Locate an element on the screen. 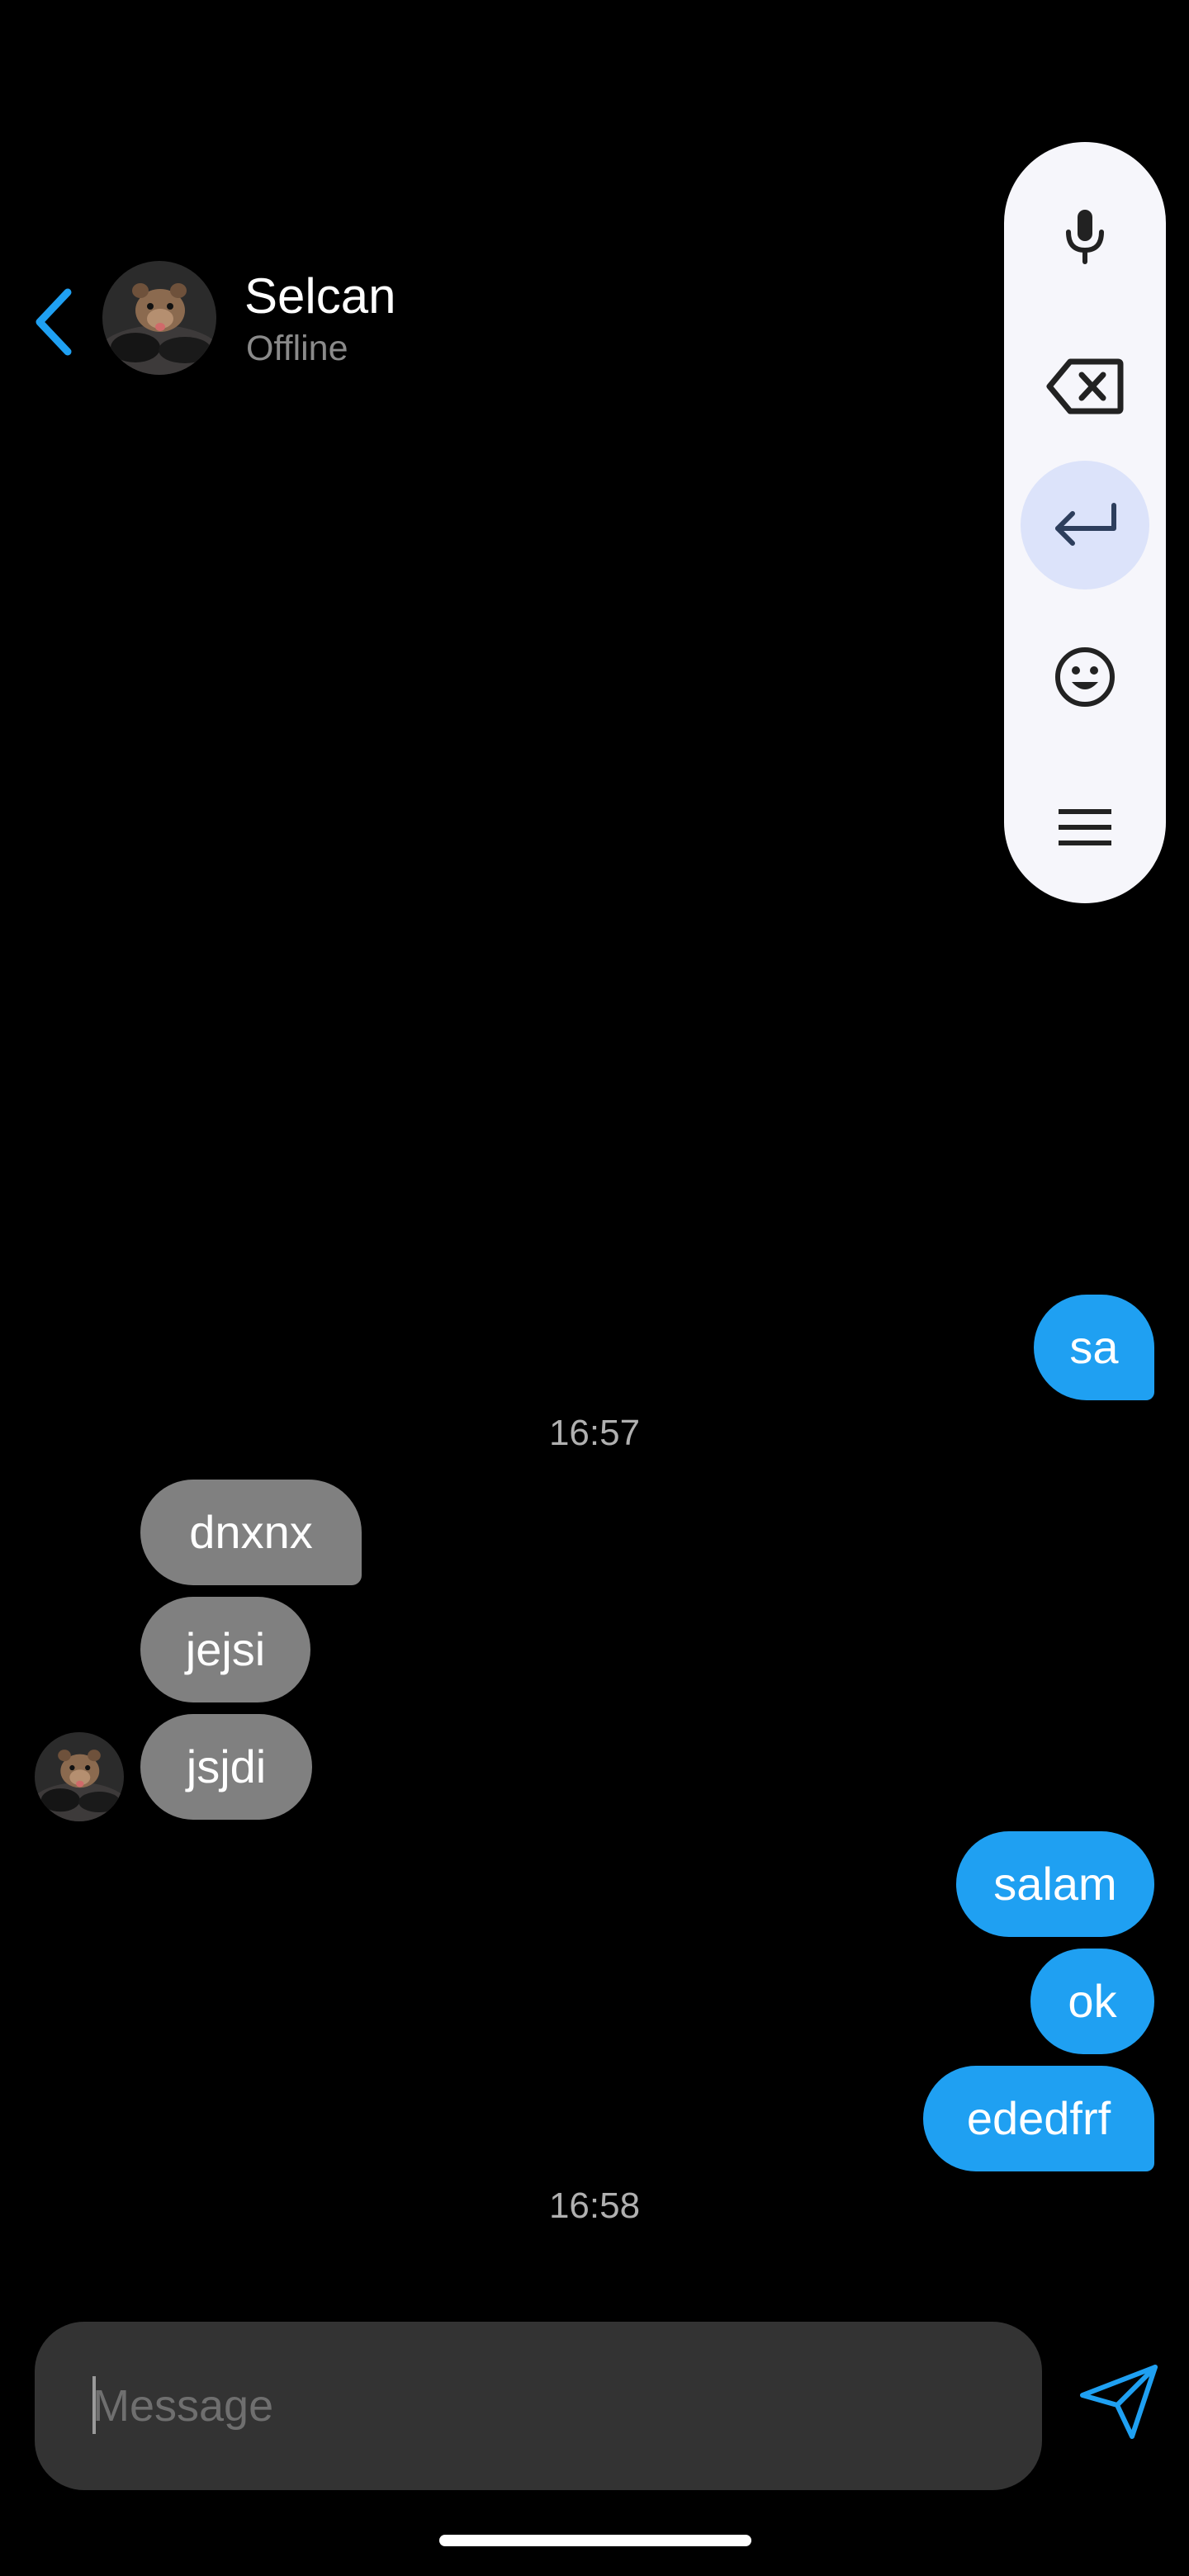 The image size is (1189, 2576). menu-icon is located at coordinates (1085, 827).